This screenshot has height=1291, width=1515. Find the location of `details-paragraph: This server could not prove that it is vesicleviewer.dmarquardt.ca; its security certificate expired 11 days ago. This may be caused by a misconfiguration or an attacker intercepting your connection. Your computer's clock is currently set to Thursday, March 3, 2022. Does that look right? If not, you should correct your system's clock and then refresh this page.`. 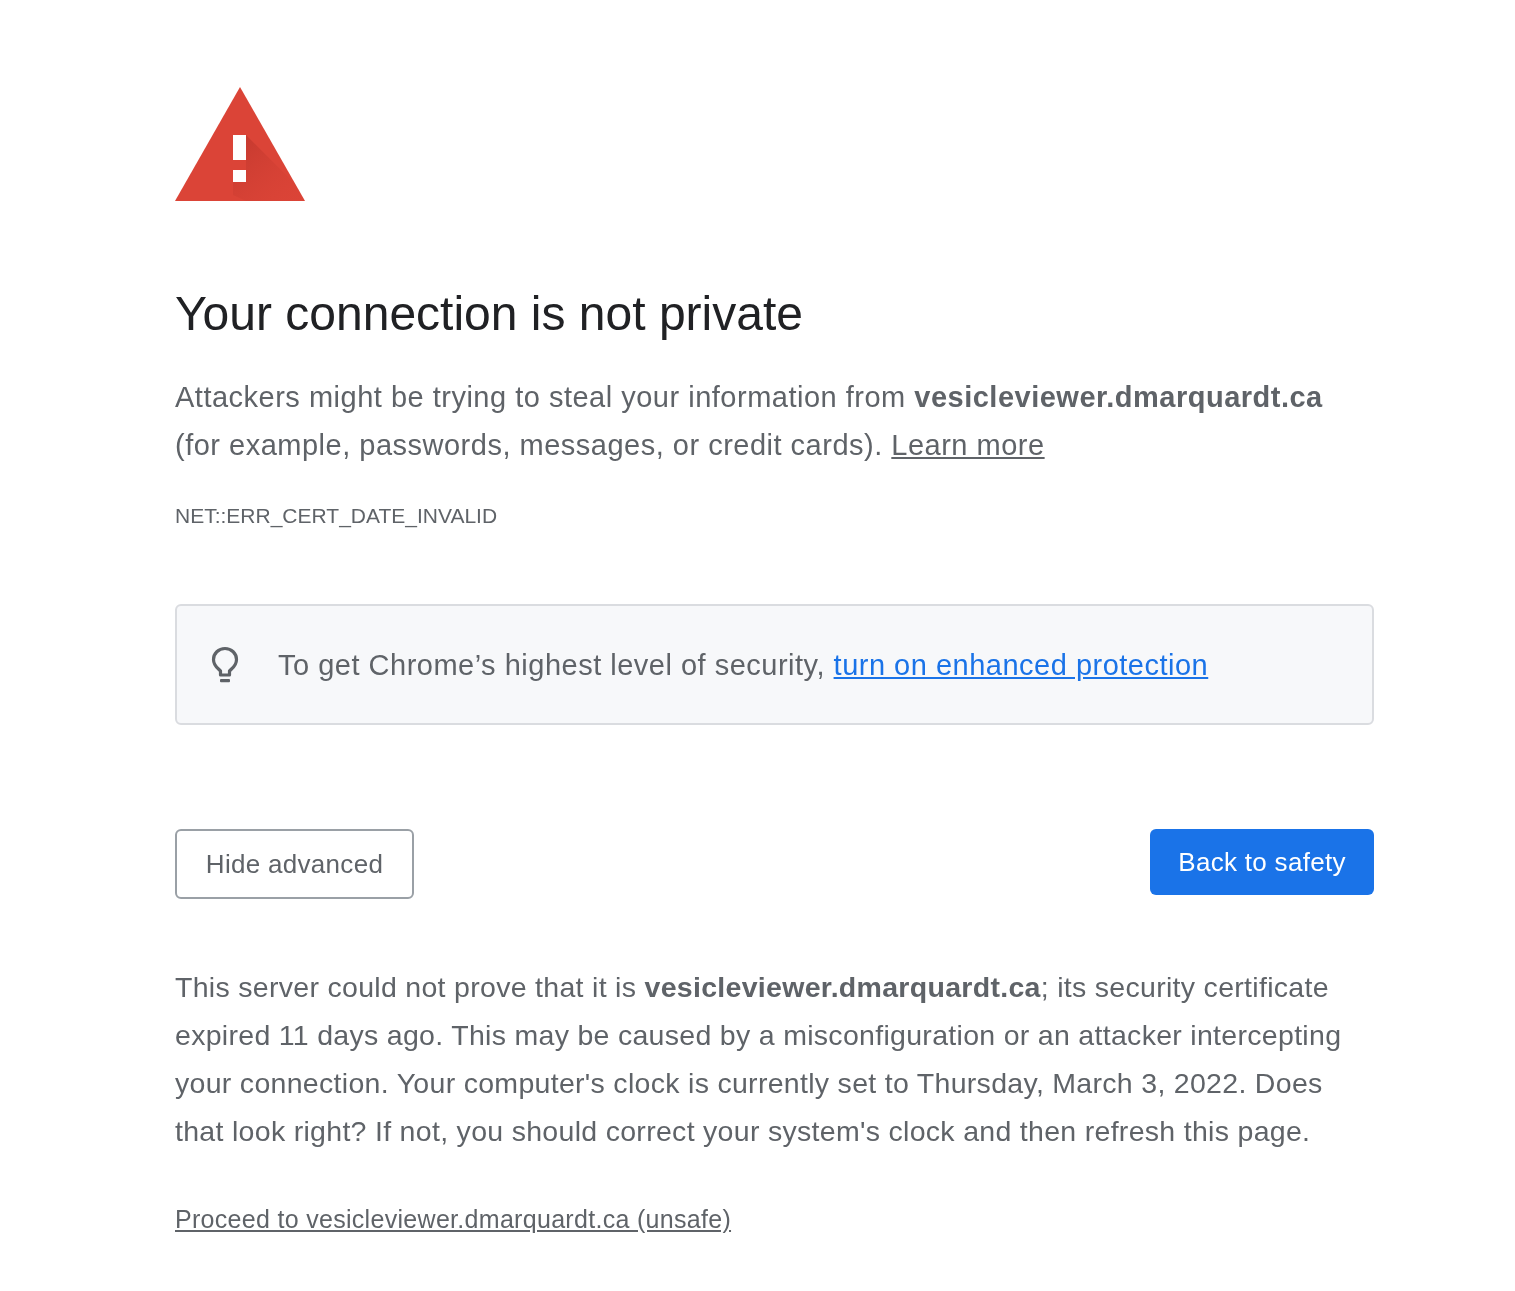

details-paragraph: This server could not prove that it is vesicleviewer.dmarquardt.ca; its security certificate expired 11 days ago. This may be caused by a misconfiguration or an attacker intercepting your connection. Your computer's clock is currently set to Thursday, March 3, 2022. Does that look right? If not, you should correct your system's clock and then refresh this page. is located at coordinates (759, 1059).